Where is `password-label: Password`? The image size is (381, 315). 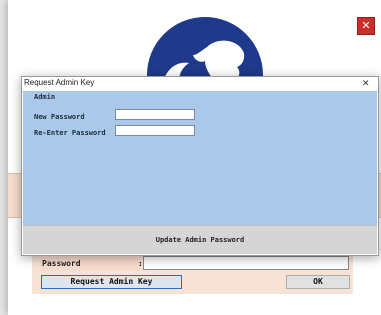 password-label: Password is located at coordinates (90, 264).